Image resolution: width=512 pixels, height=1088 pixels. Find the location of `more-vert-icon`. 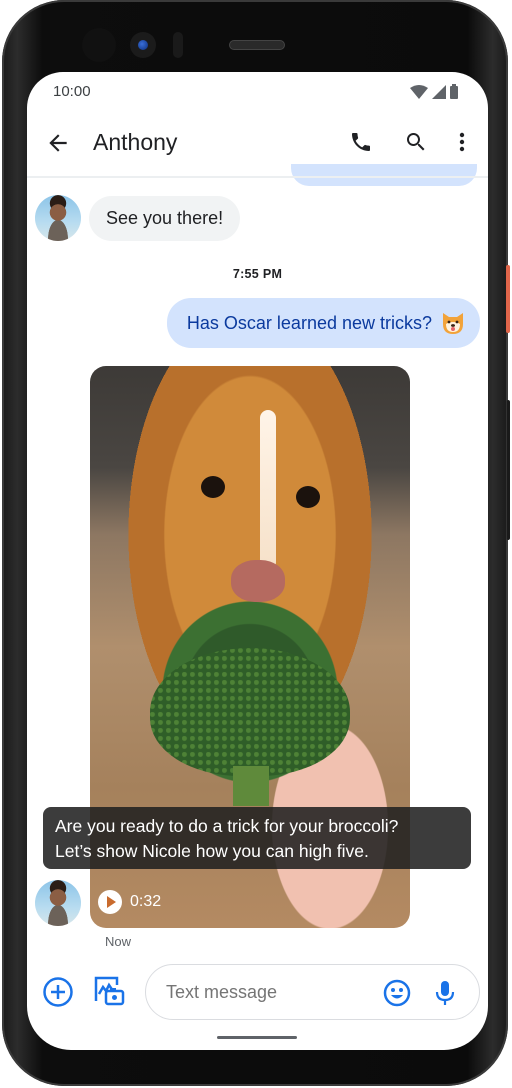

more-vert-icon is located at coordinates (462, 142).